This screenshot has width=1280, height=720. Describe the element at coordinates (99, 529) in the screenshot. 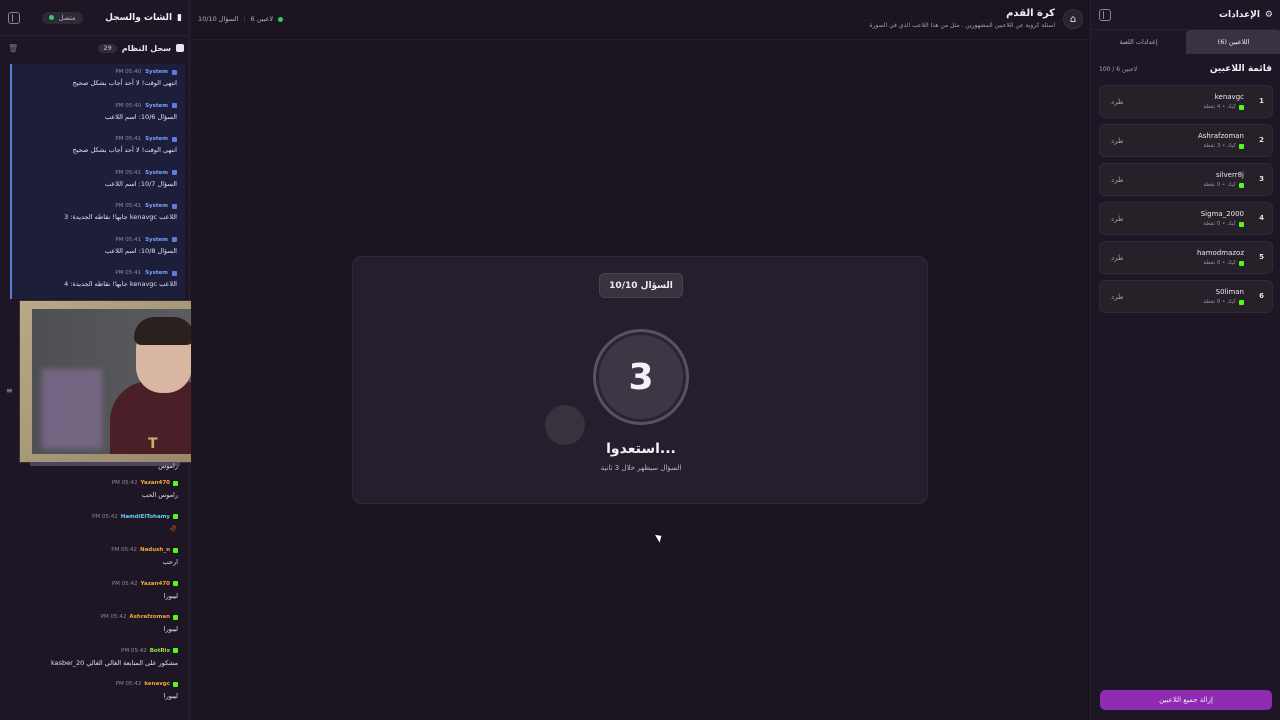

I see `chat-message: PM 05:42 HamdiElTohamy 🥀` at that location.